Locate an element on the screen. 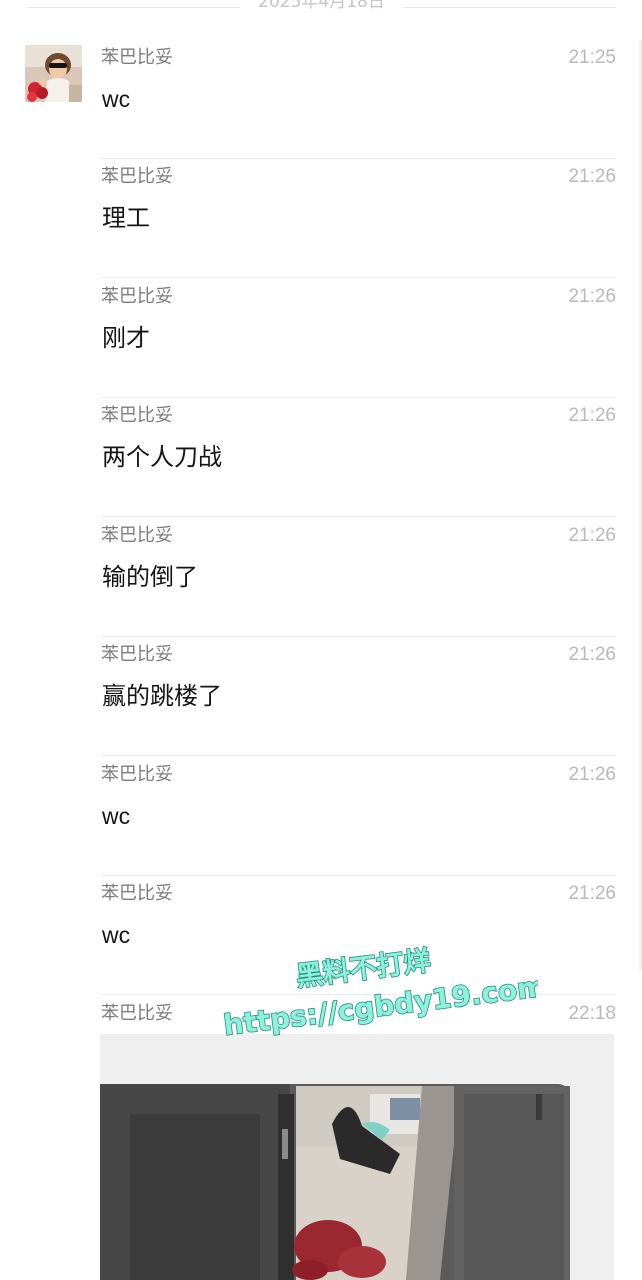 The image size is (642, 1280). message-time: 21:25 is located at coordinates (592, 57).